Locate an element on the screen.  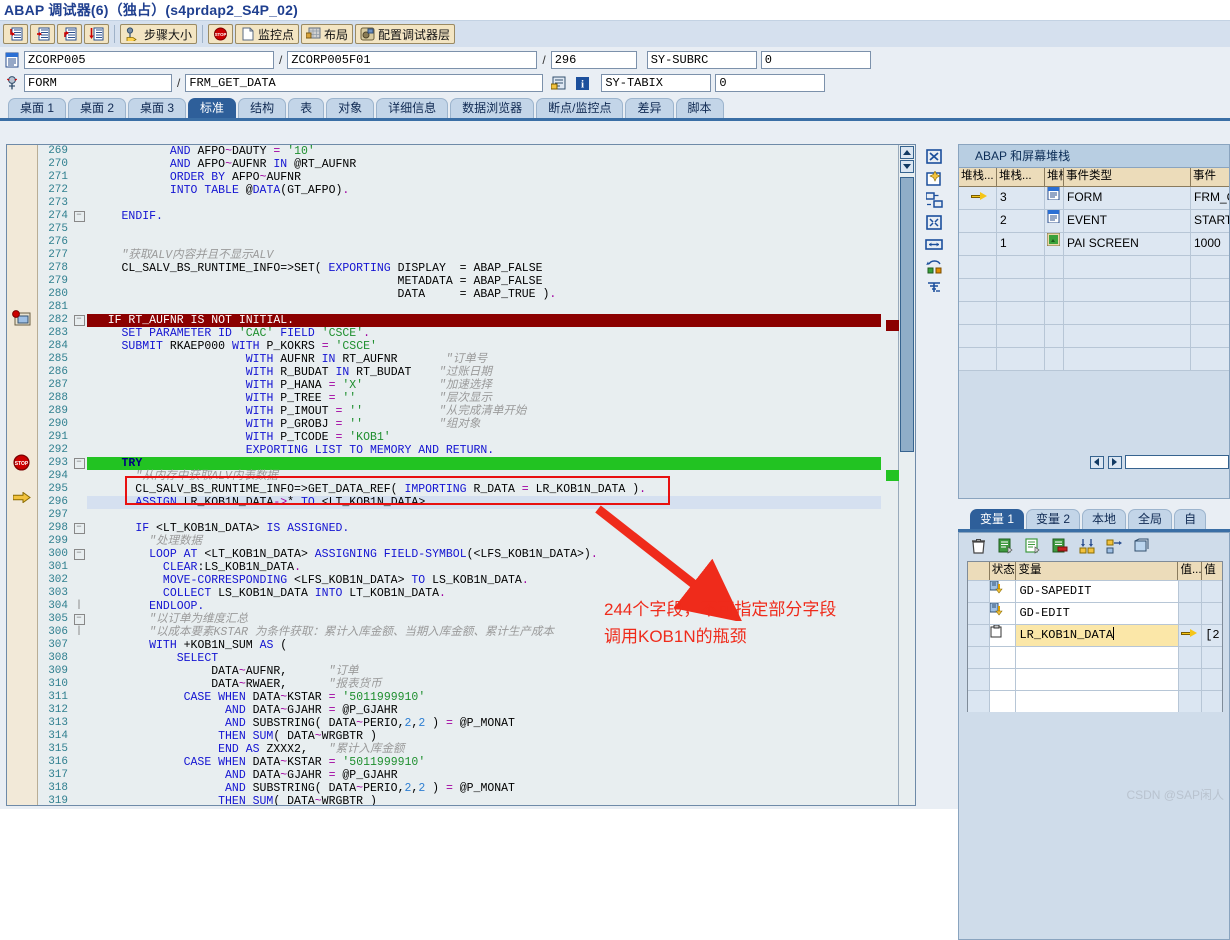
stack-hscroll-thumb is located at coordinates (1176, 462).